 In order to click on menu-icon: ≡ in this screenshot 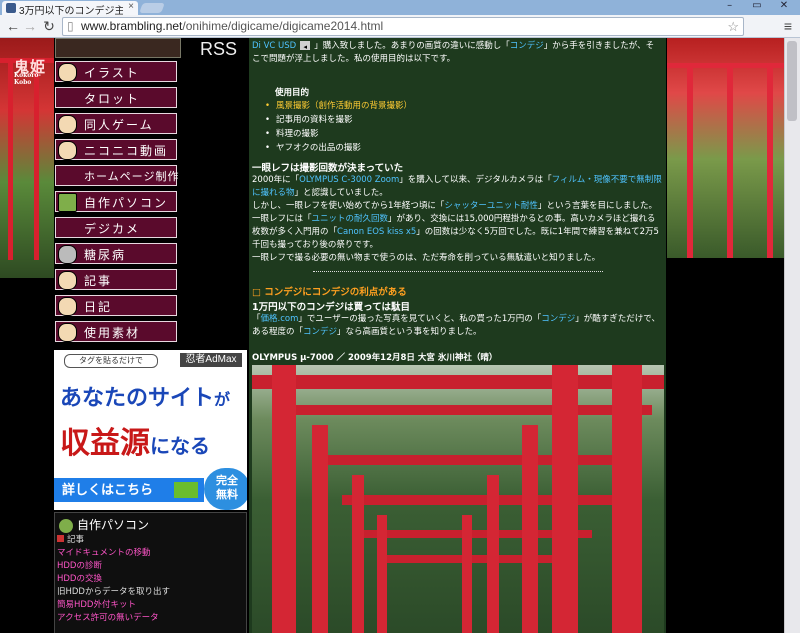, I will do `click(788, 26)`.